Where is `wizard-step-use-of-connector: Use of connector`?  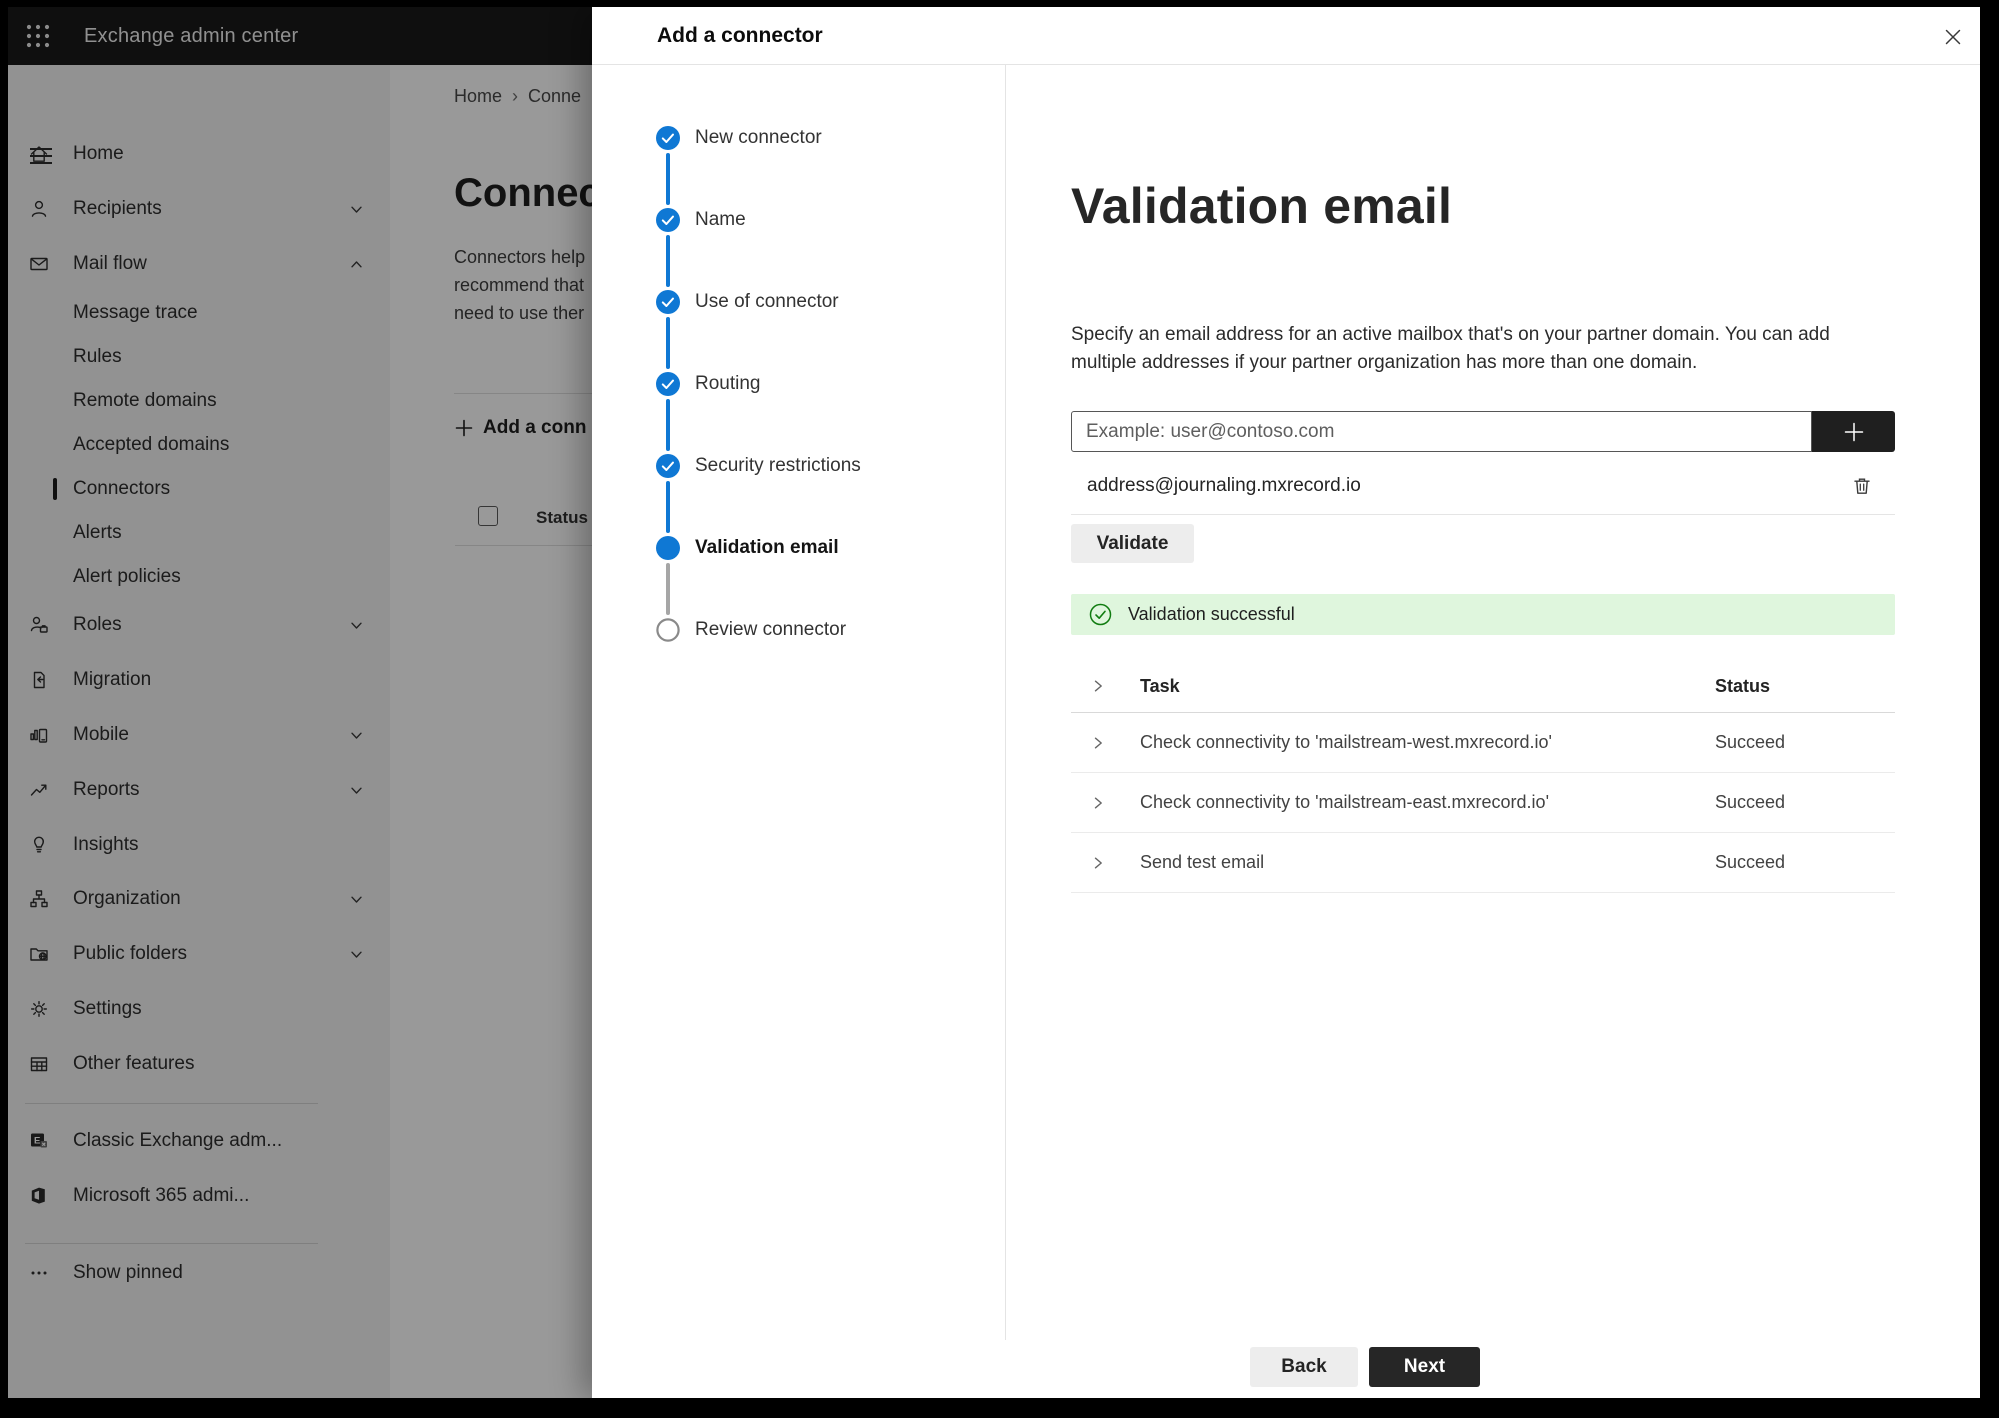 wizard-step-use-of-connector: Use of connector is located at coordinates (767, 302).